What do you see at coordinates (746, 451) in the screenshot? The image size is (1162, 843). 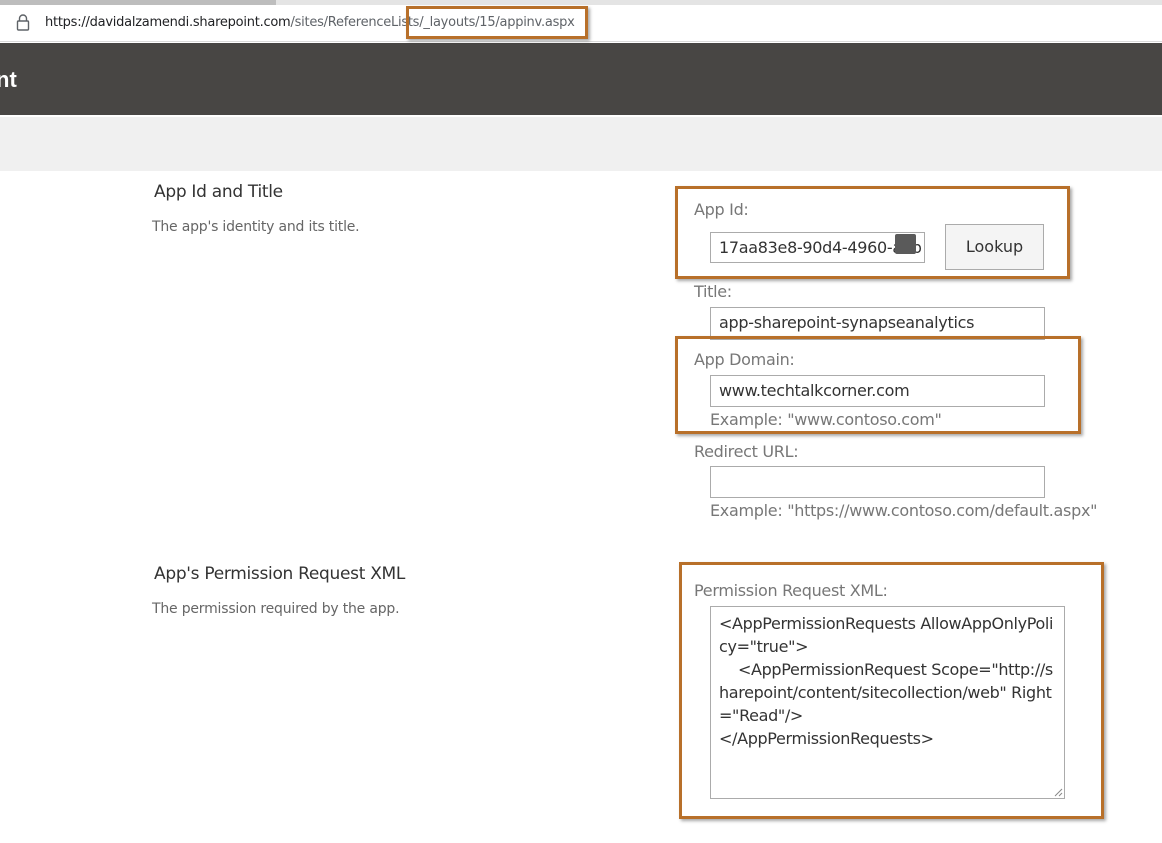 I see `redirect-url-label: Redirect URL:` at bounding box center [746, 451].